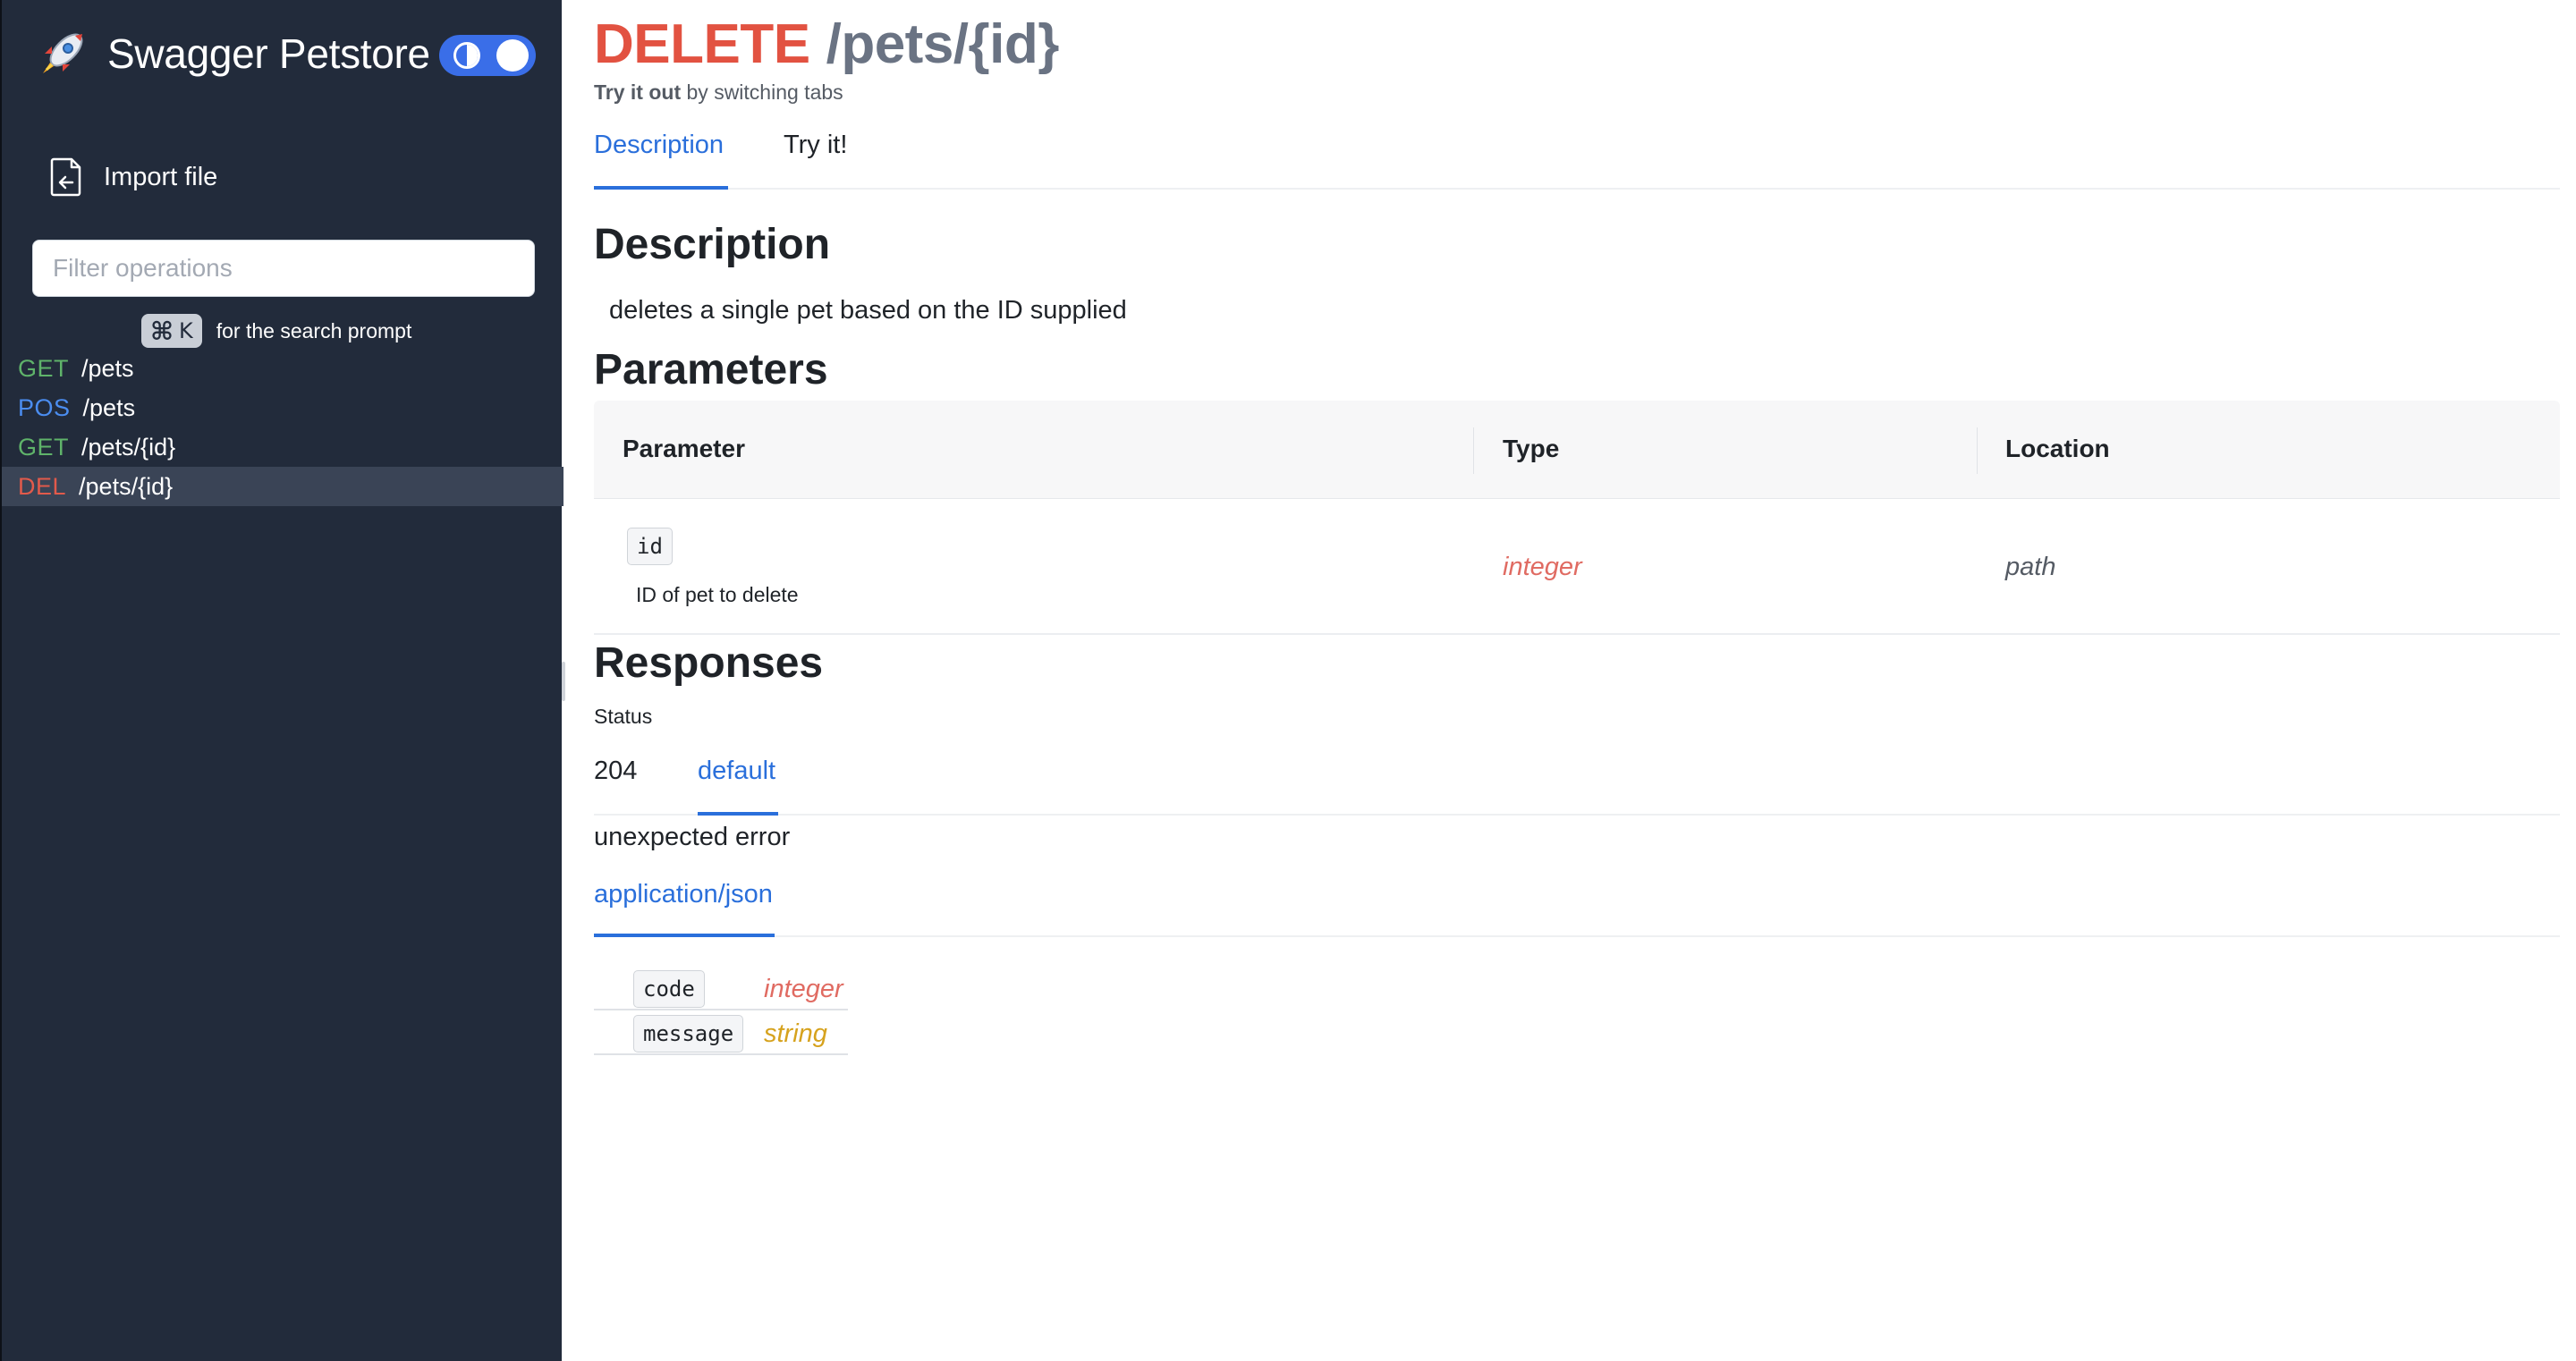  What do you see at coordinates (1577, 160) in the screenshot?
I see `operation-tabs: Description Try it!` at bounding box center [1577, 160].